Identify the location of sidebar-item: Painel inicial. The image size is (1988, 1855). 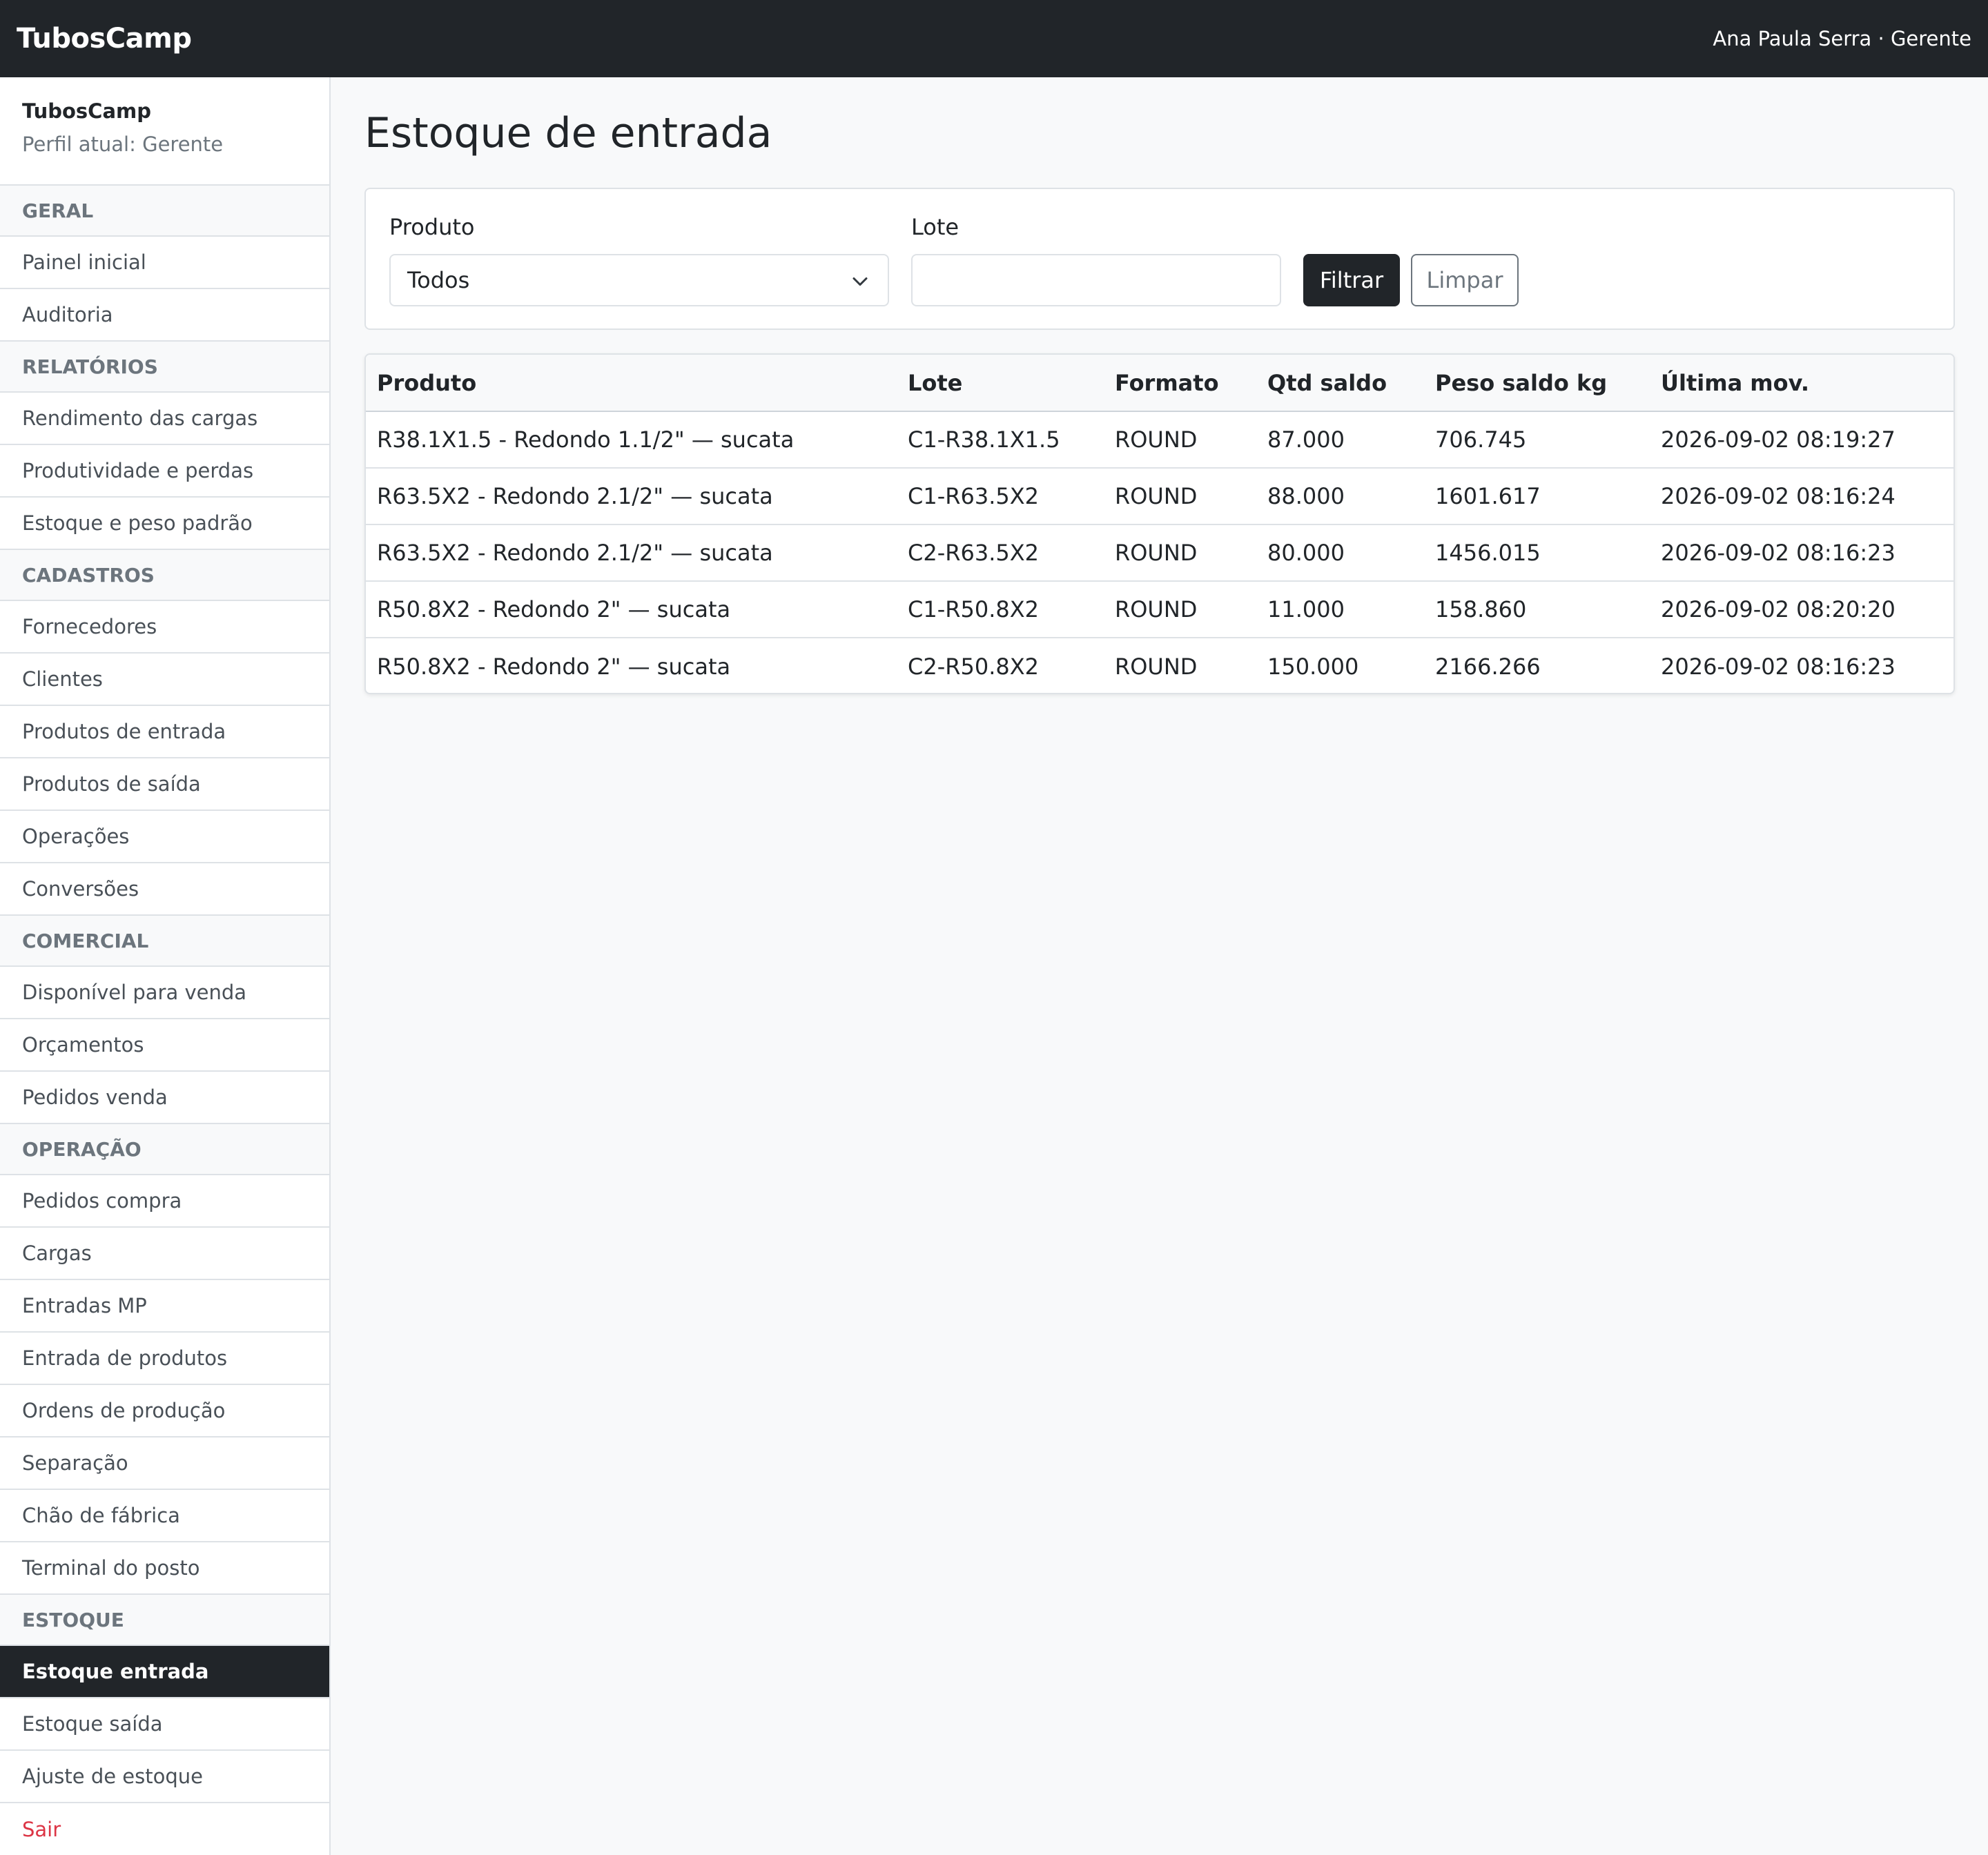
(164, 263).